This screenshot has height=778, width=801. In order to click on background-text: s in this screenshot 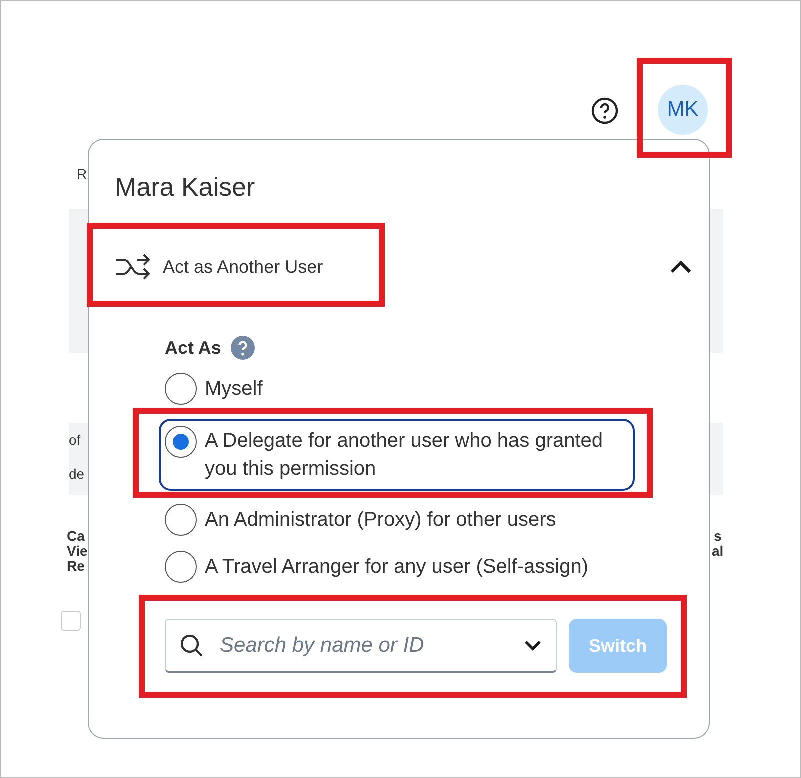, I will do `click(718, 536)`.